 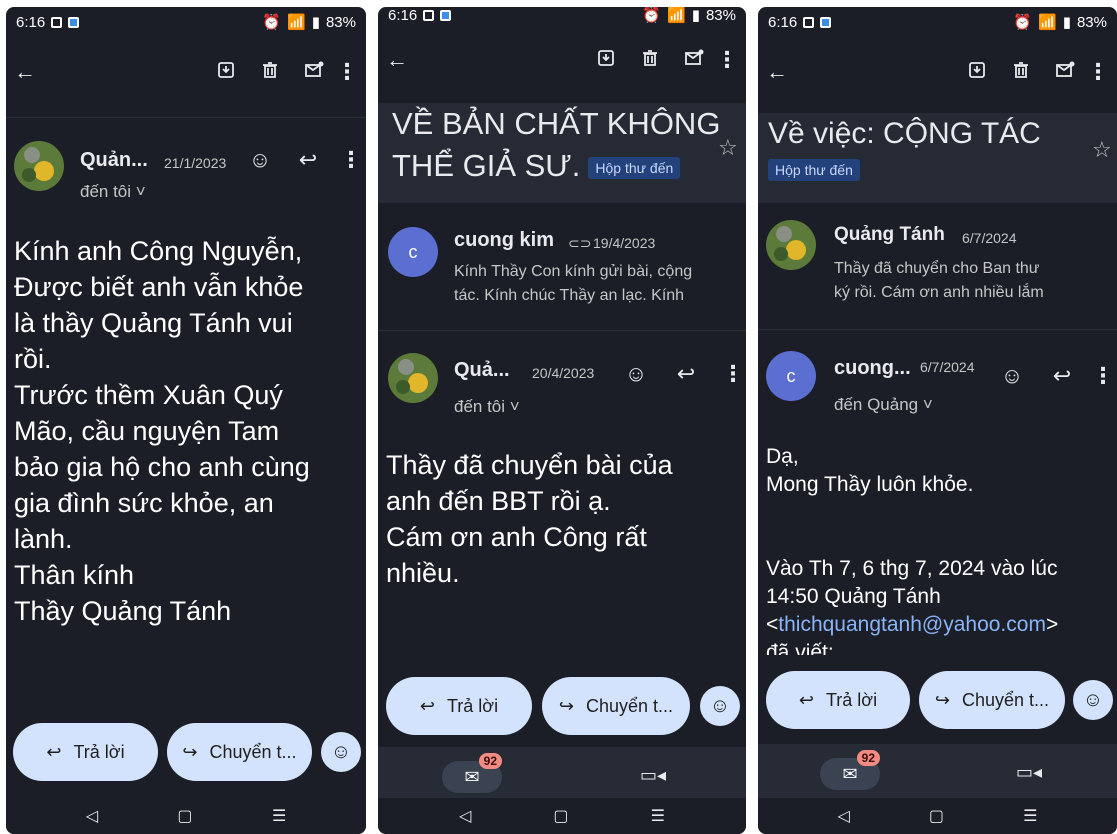 I want to click on snippet-line: Kính Thầy Con kính gửi bài, cộng, so click(x=573, y=271).